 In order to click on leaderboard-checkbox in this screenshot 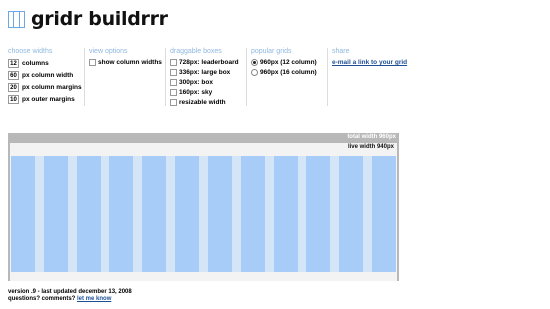, I will do `click(173, 62)`.